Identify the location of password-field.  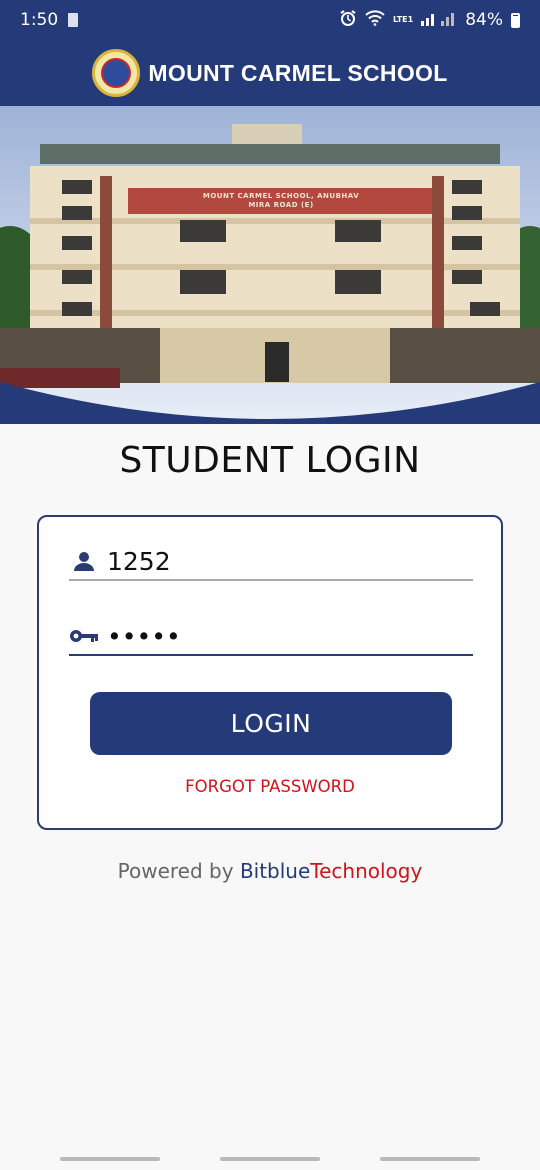
(271, 637).